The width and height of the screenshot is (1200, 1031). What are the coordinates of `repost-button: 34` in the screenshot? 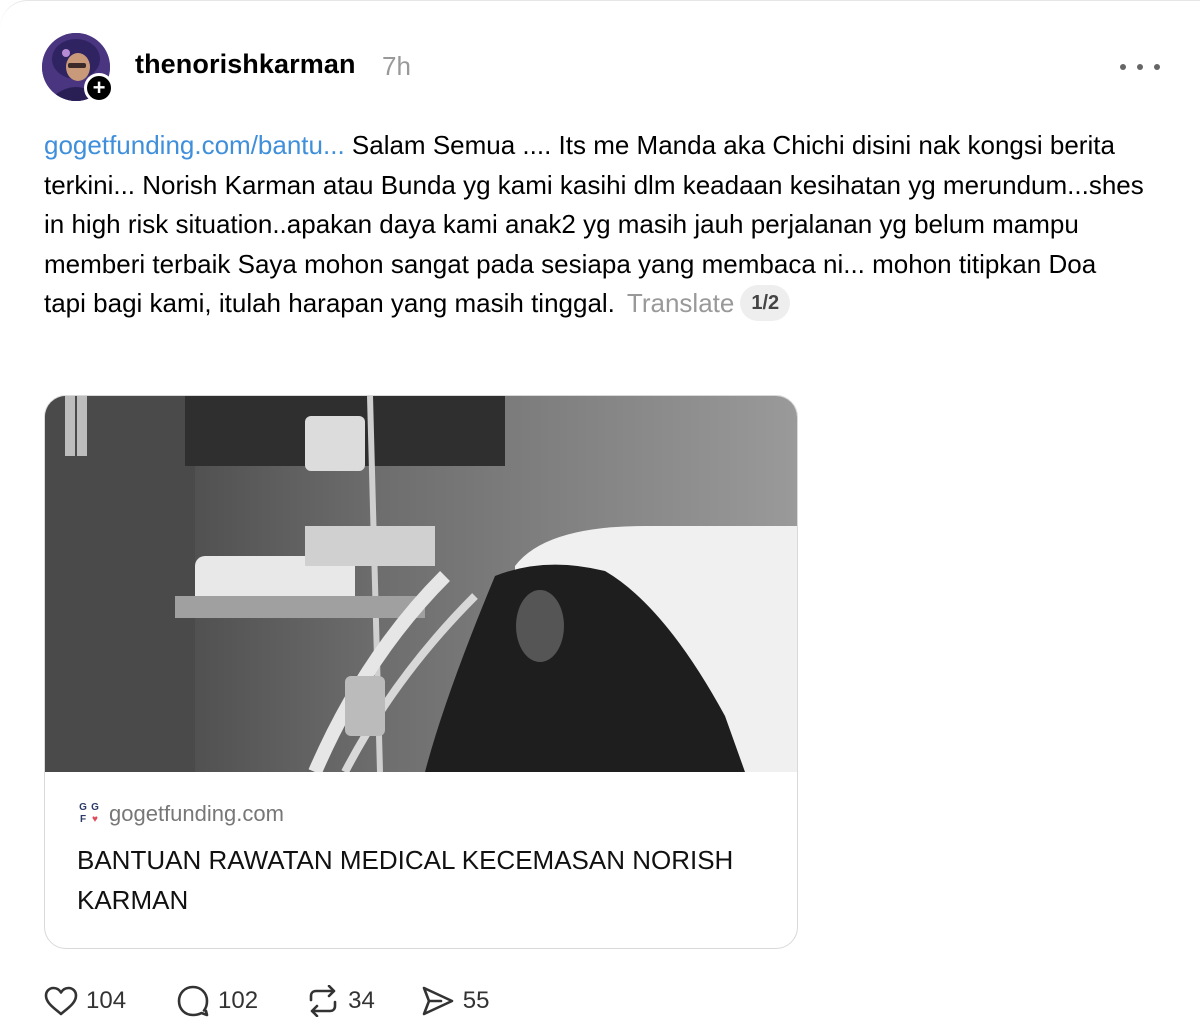 It's located at (340, 1001).